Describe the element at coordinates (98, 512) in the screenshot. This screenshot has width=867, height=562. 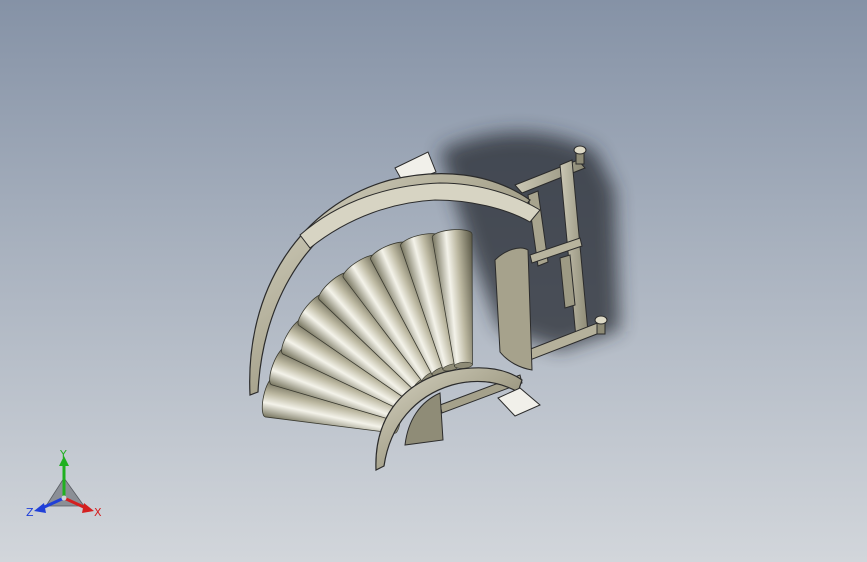
I see `x-axis-label: X` at that location.